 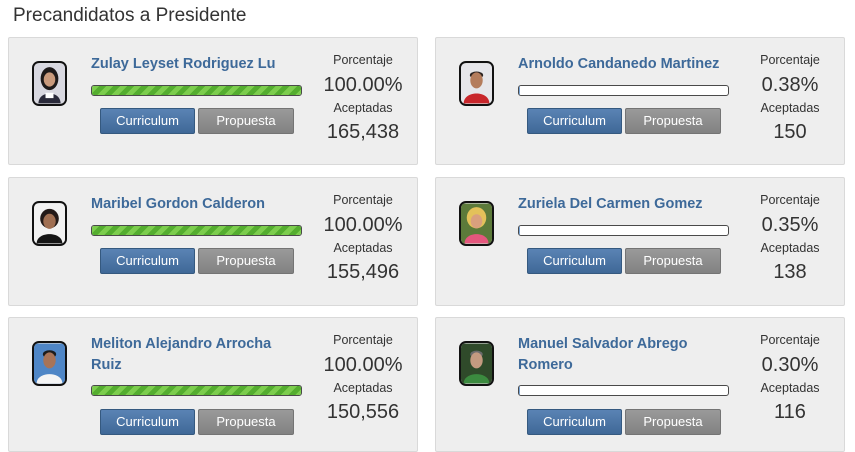 What do you see at coordinates (790, 132) in the screenshot?
I see `accepted-value: 150` at bounding box center [790, 132].